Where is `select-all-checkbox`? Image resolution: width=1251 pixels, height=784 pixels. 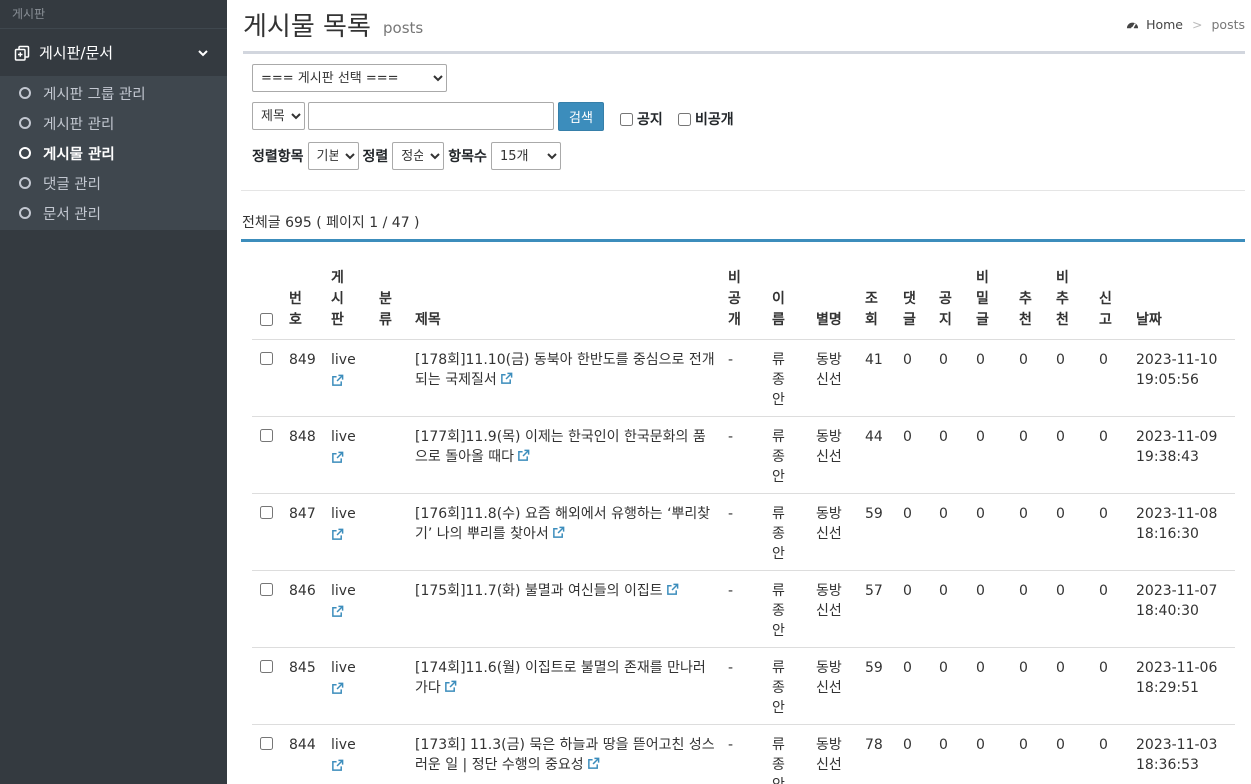 select-all-checkbox is located at coordinates (266, 319).